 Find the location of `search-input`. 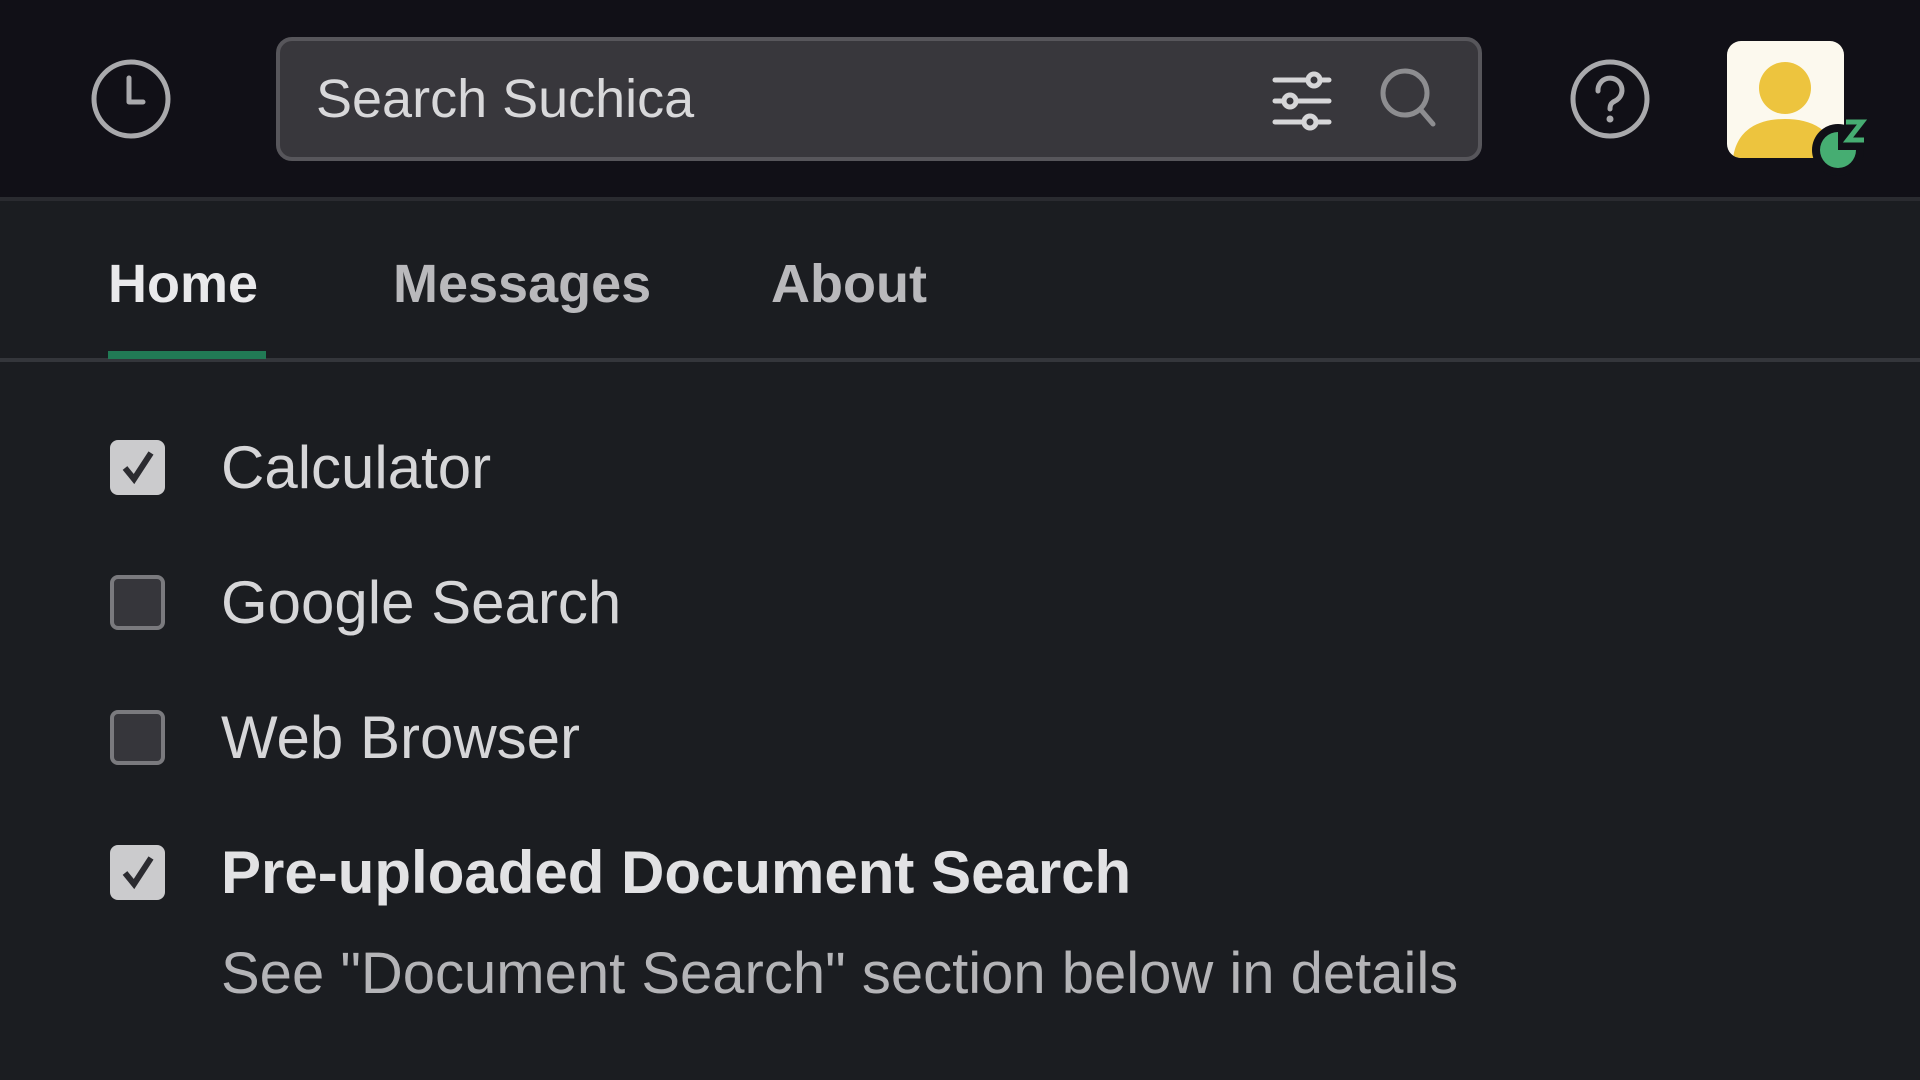

search-input is located at coordinates (766, 99).